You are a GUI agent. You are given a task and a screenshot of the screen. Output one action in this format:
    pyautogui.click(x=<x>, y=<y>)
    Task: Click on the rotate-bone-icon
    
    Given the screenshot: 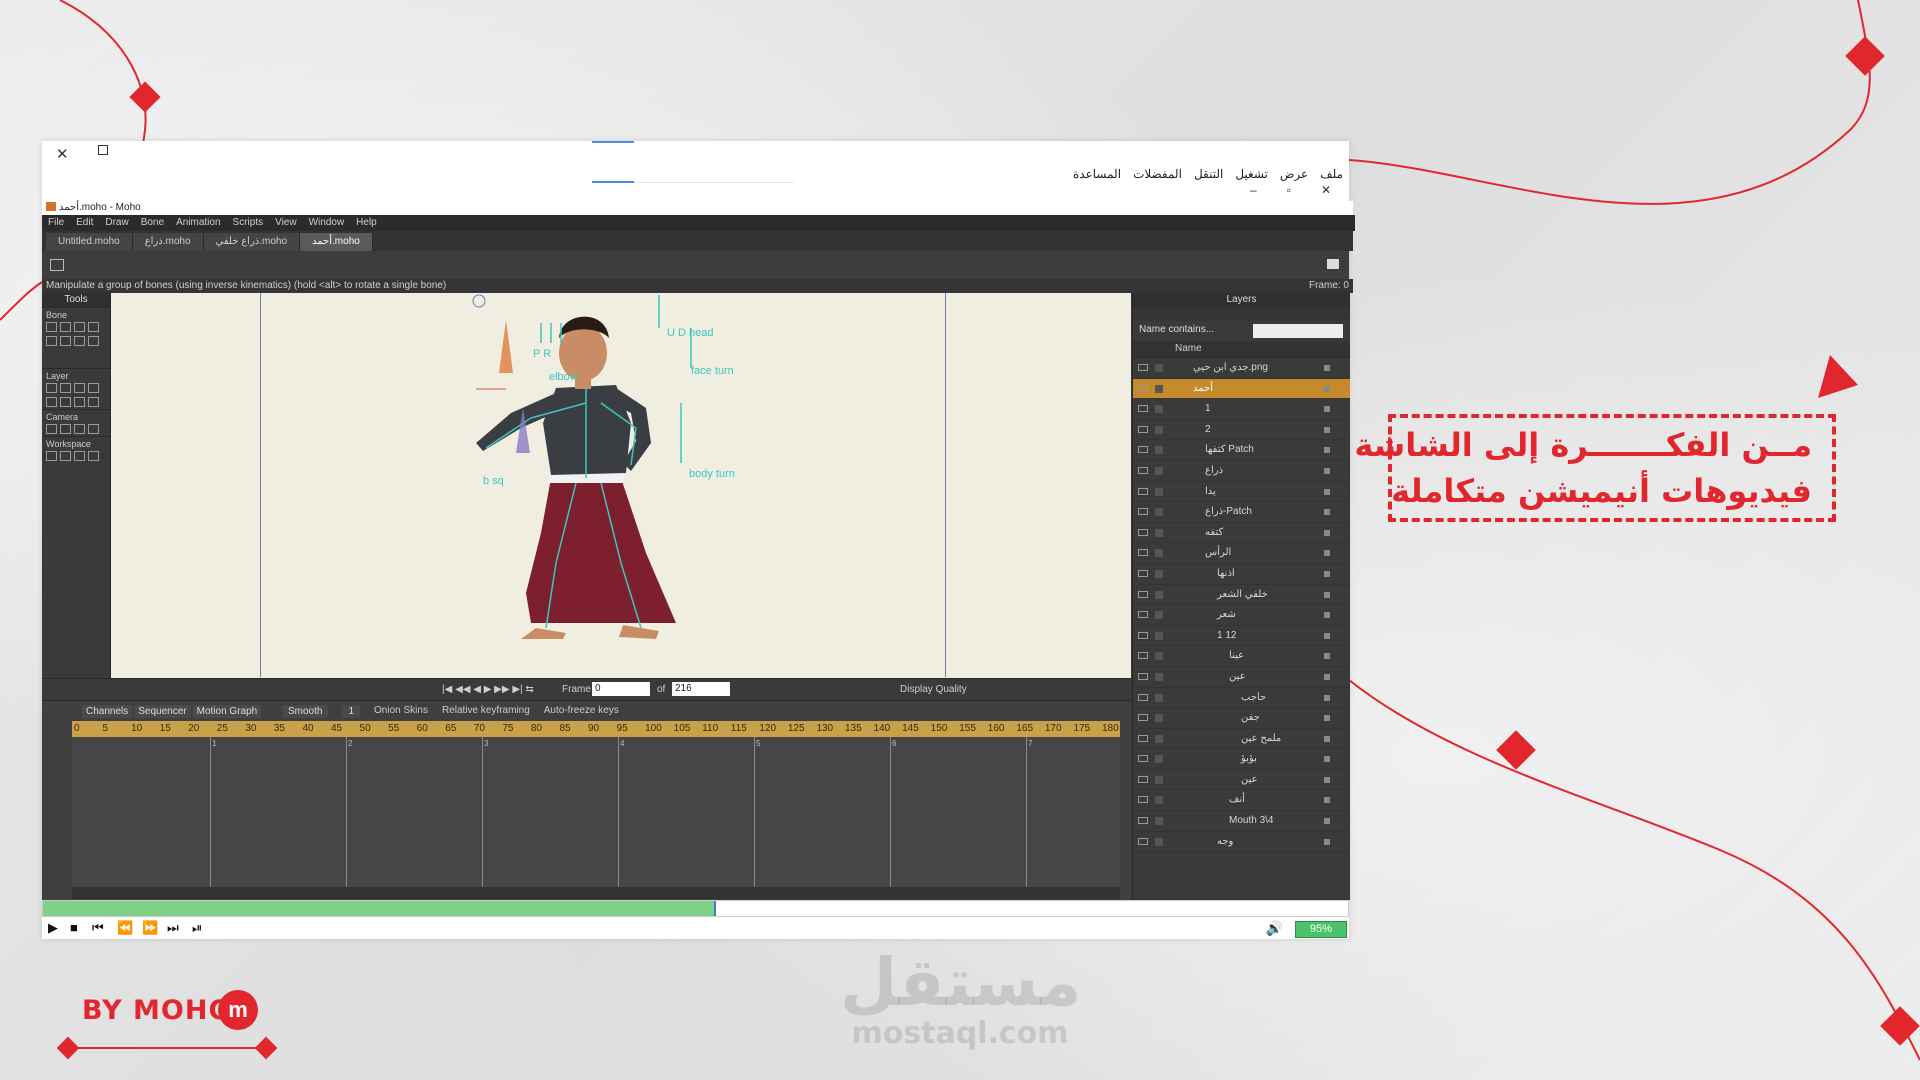 What is the action you would take?
    pyautogui.click(x=93, y=327)
    